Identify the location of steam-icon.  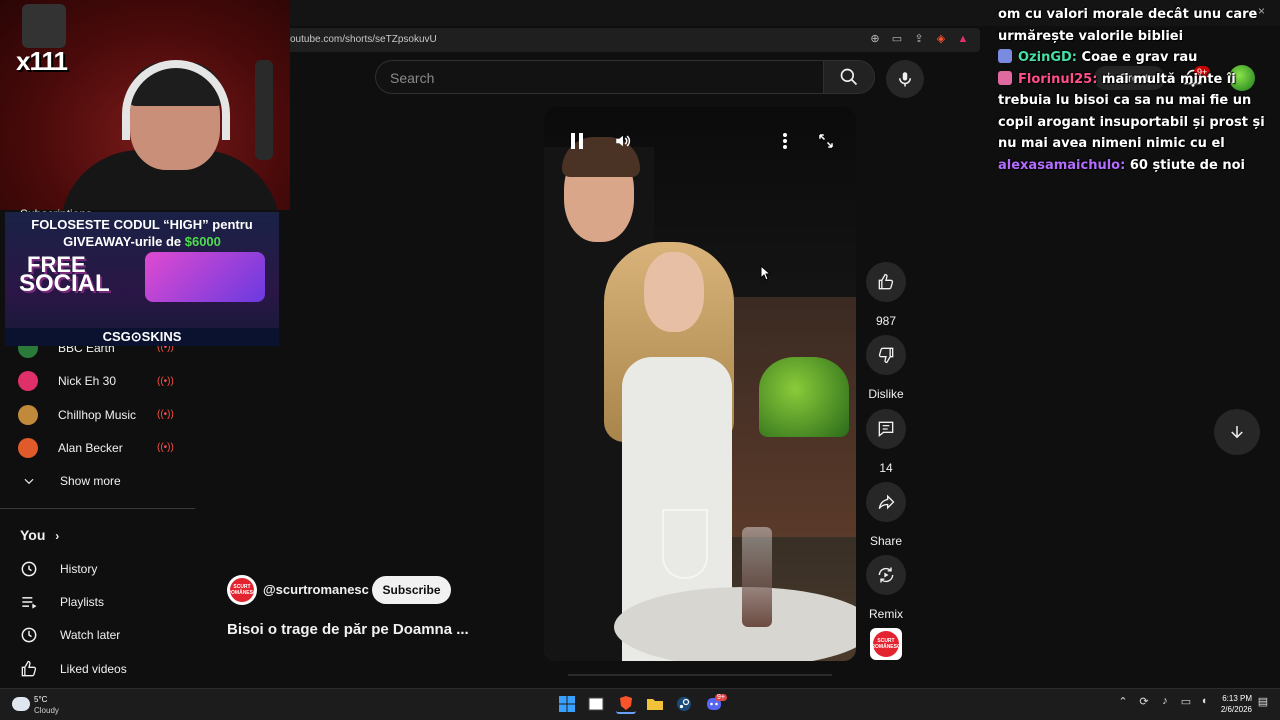
(684, 704).